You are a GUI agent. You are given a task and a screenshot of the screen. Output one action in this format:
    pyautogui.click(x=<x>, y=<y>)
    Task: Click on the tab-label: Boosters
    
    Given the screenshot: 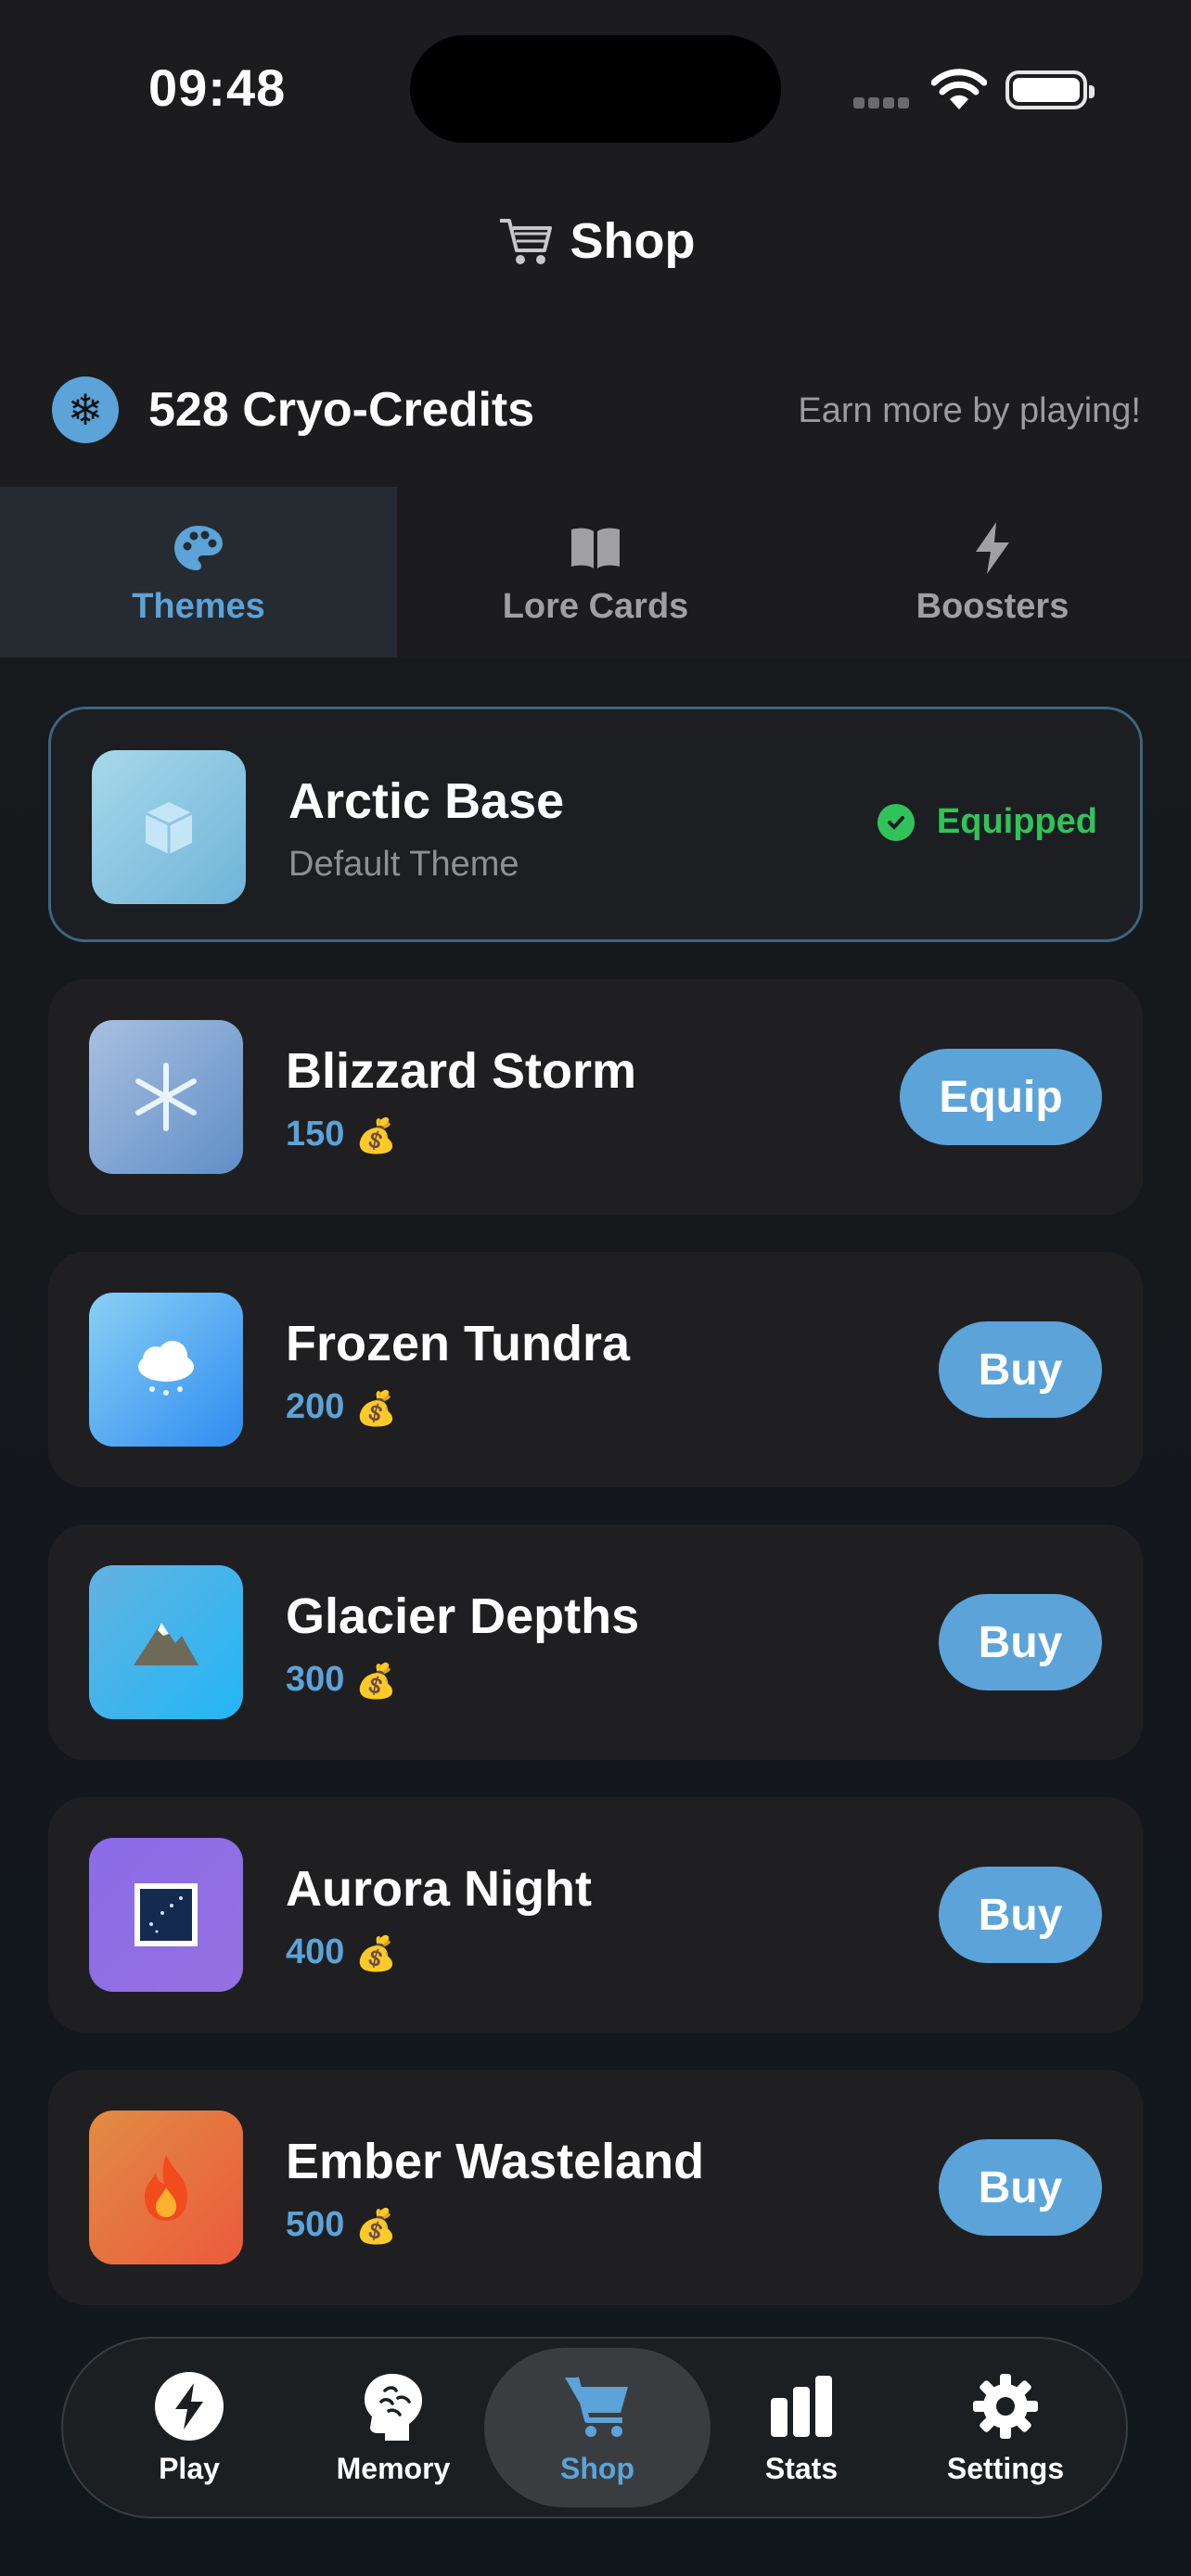 What is the action you would take?
    pyautogui.click(x=992, y=606)
    